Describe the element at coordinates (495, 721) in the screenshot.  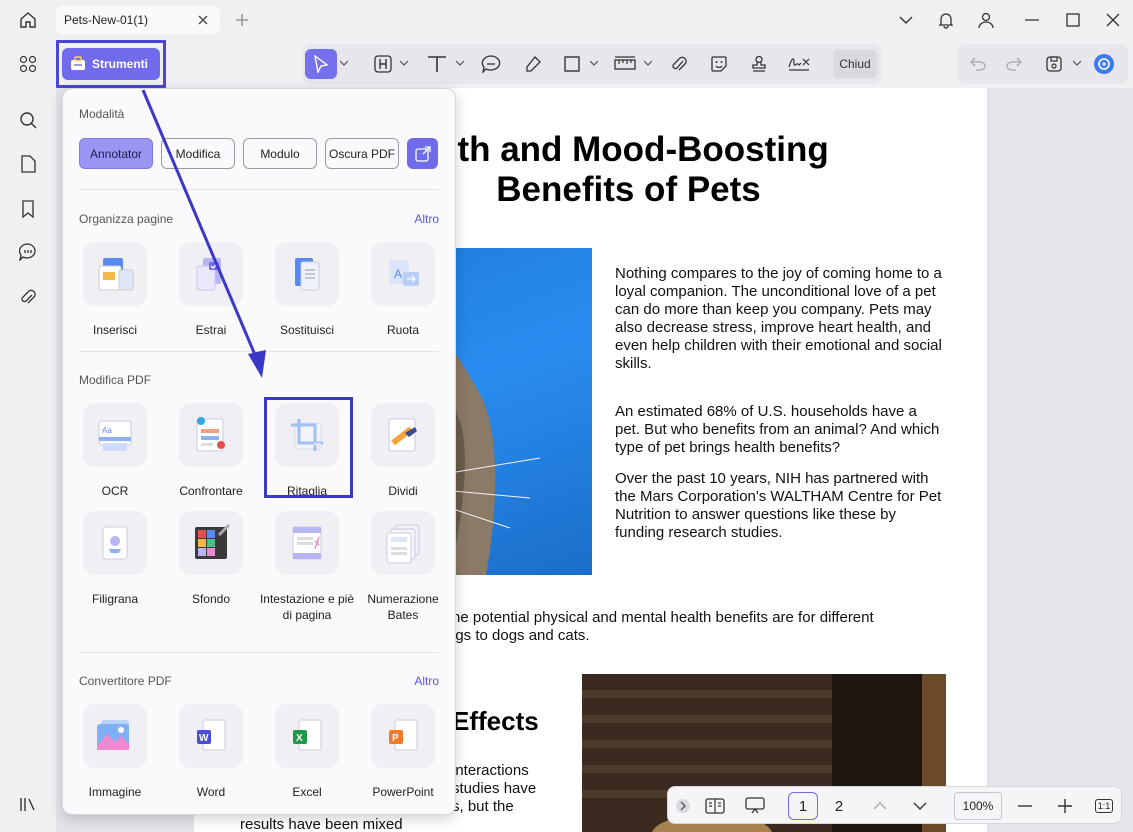
I see `effects-heading: Effects` at that location.